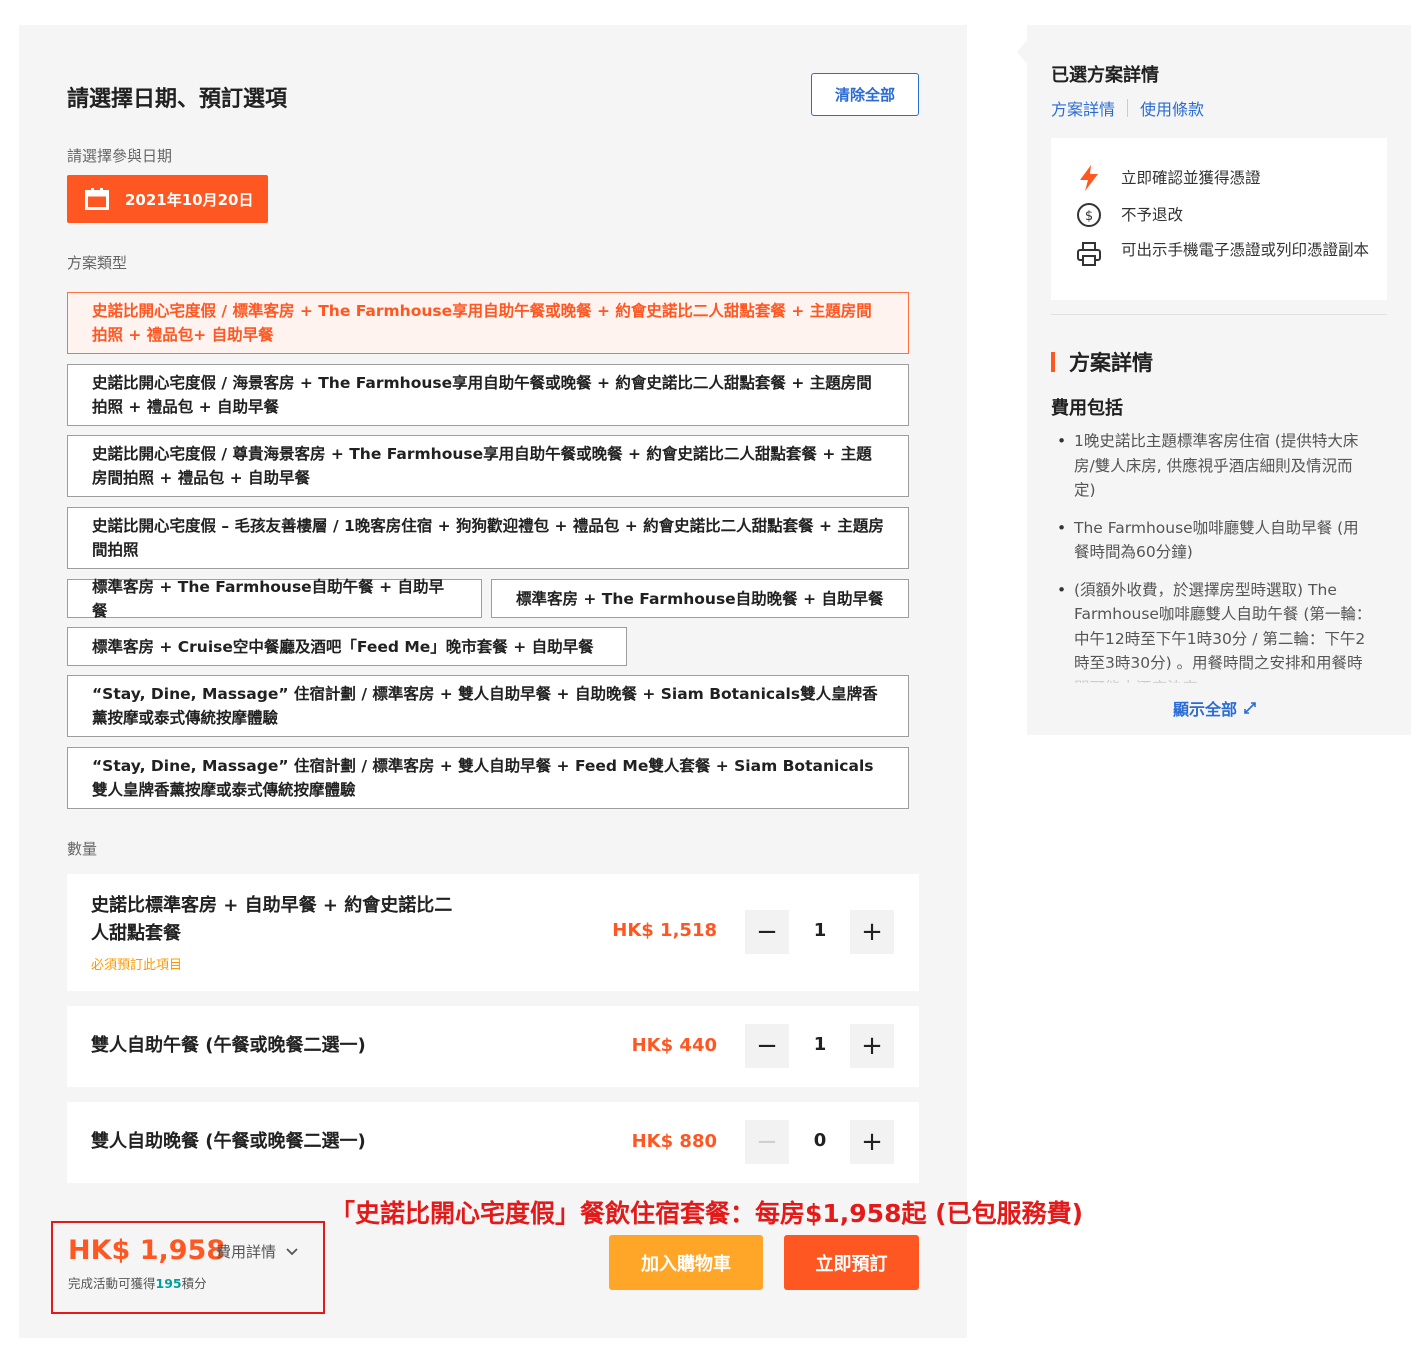  Describe the element at coordinates (82, 849) in the screenshot. I see `quantity-label: 數量` at that location.